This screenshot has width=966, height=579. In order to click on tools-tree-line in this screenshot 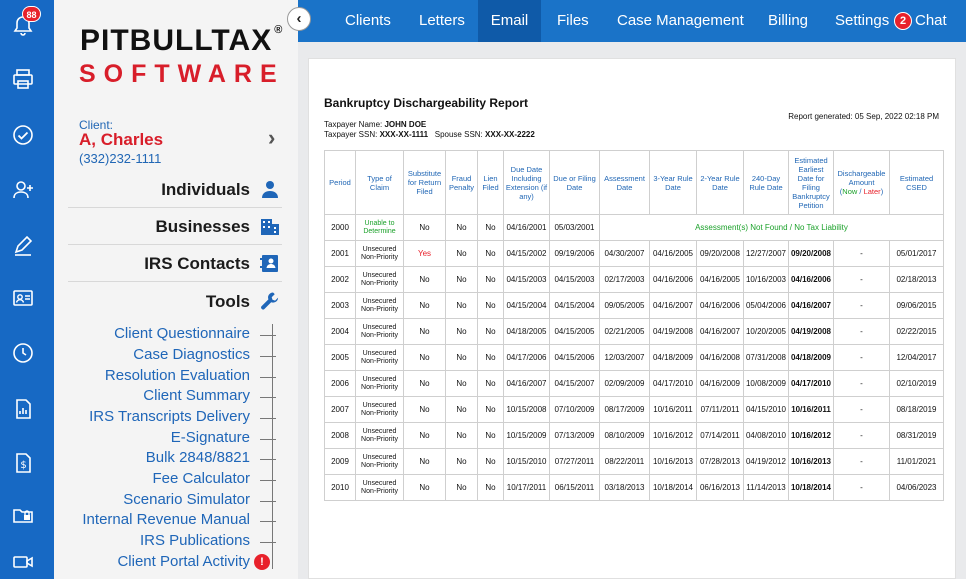, I will do `click(272, 446)`.